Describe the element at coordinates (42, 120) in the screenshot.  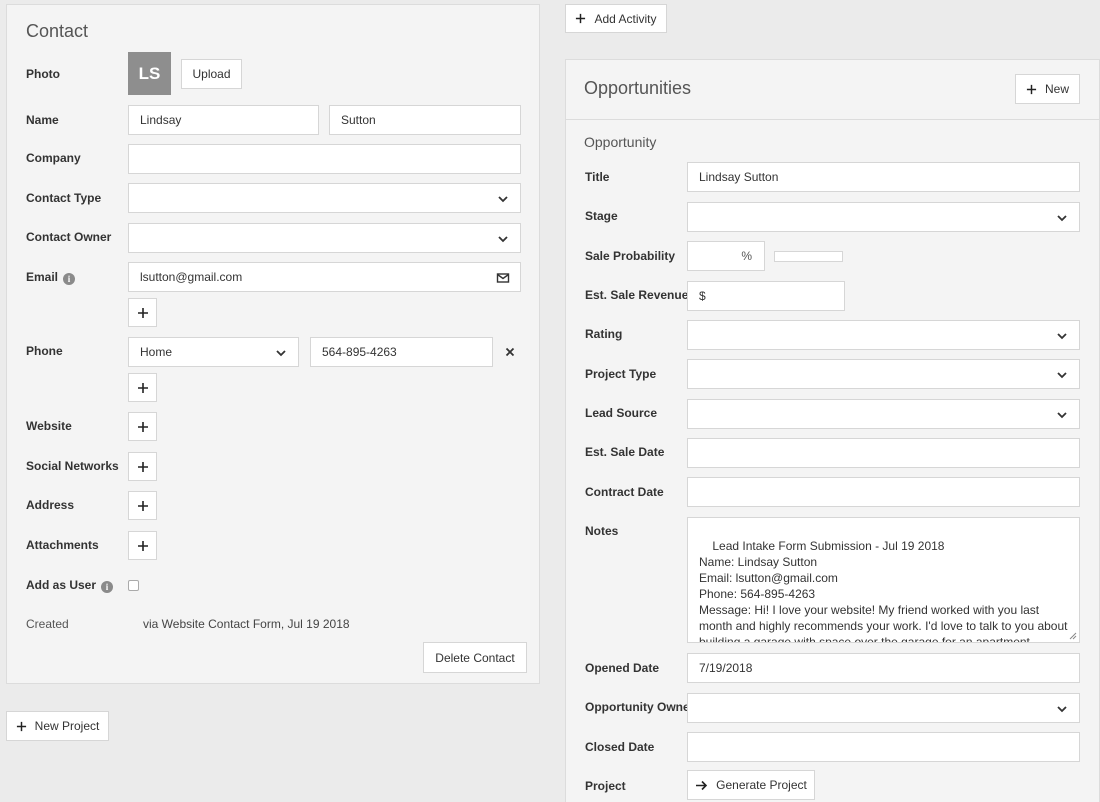
I see `name-label: Name` at that location.